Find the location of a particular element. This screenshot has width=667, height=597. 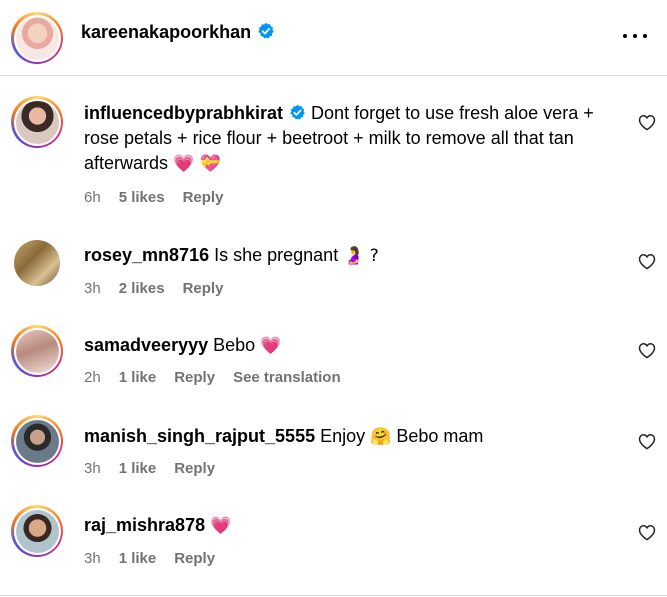

comment-time: 2h is located at coordinates (92, 377).